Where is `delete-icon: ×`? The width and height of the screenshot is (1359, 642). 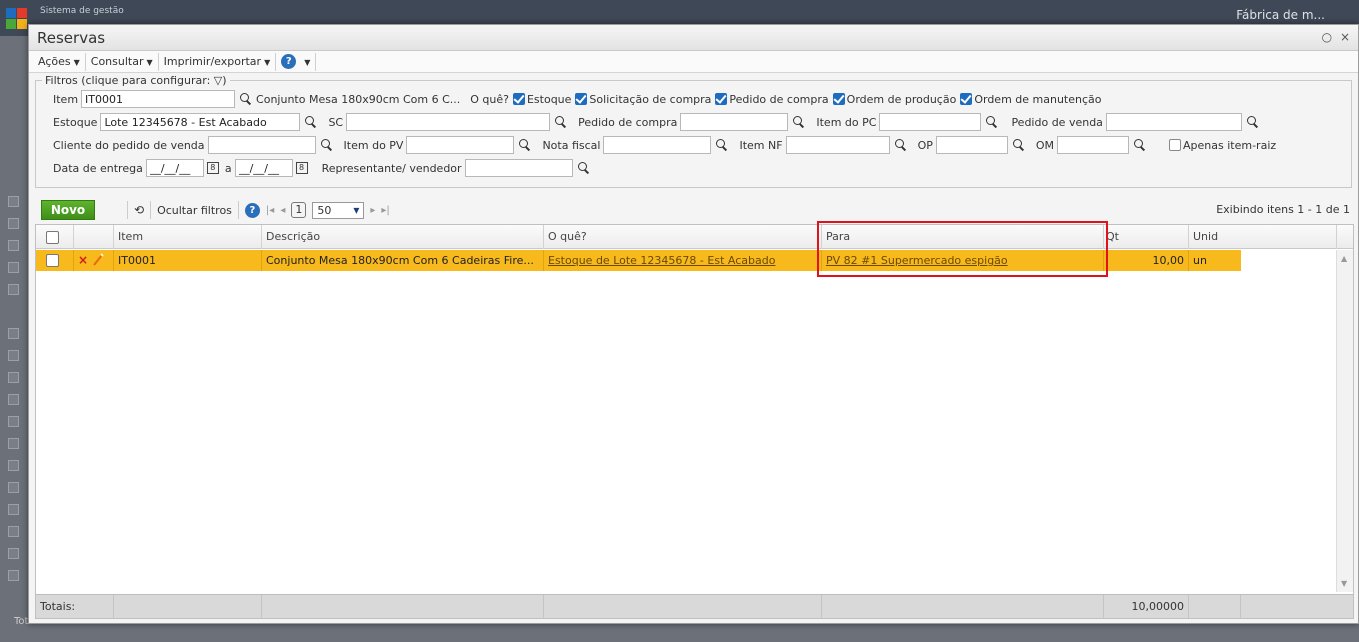
delete-icon: × is located at coordinates (83, 260).